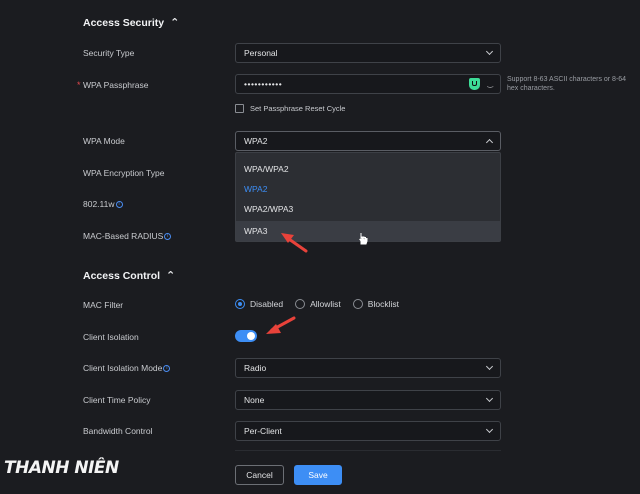 This screenshot has height=494, width=640. What do you see at coordinates (294, 243) in the screenshot?
I see `arrow-annotation-wpa3` at bounding box center [294, 243].